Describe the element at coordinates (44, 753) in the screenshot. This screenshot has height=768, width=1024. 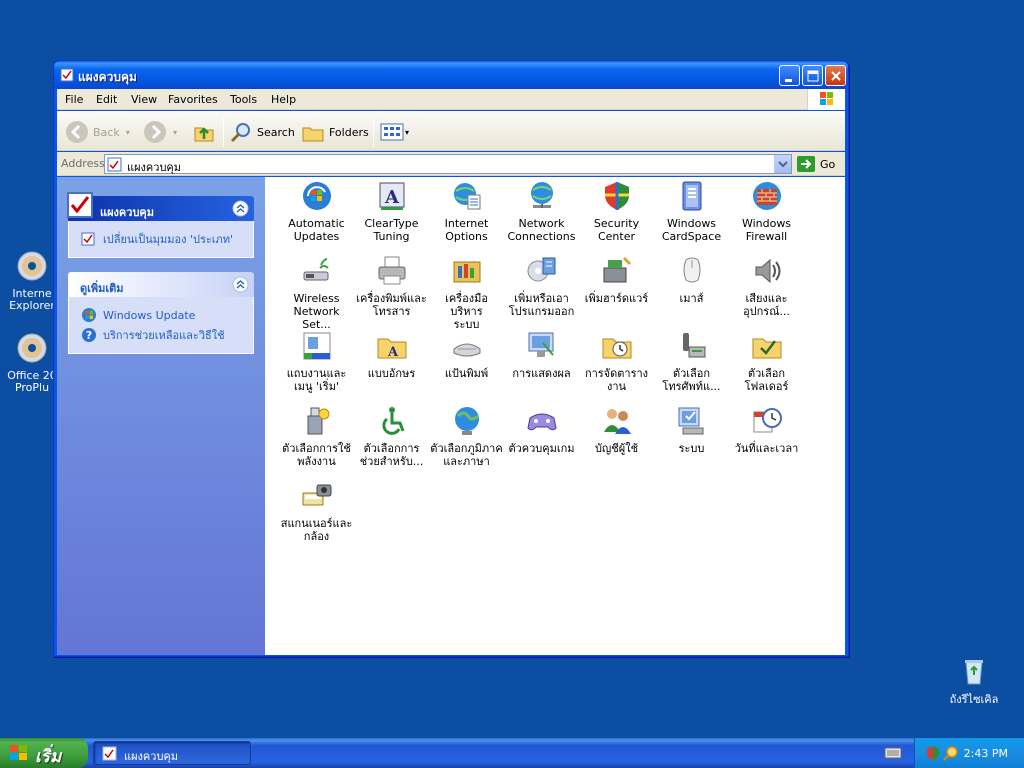
I see `start-button: เริ่ม` at that location.